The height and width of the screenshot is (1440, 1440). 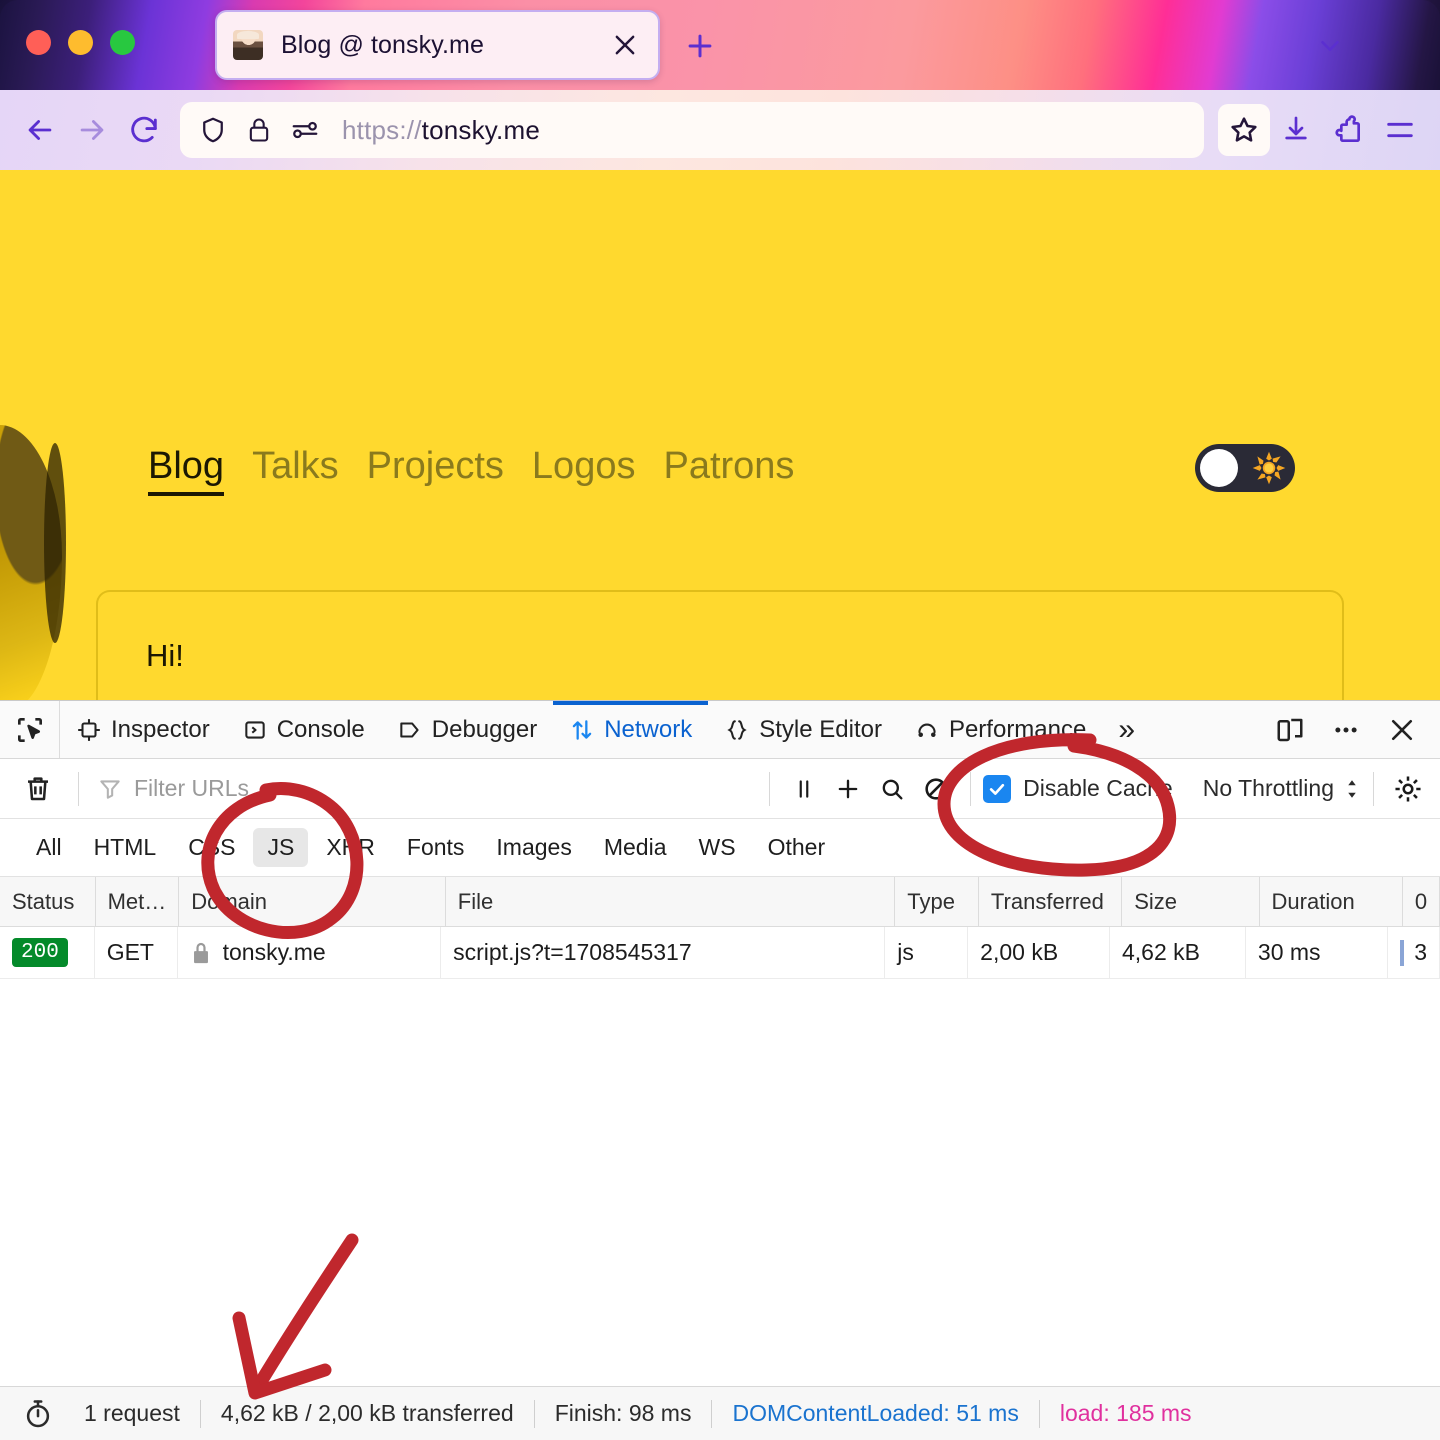 I want to click on network-icon, so click(x=582, y=729).